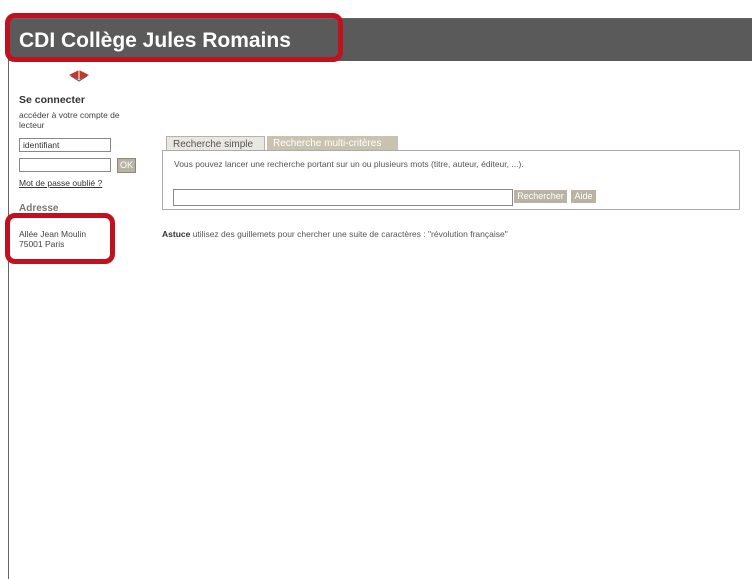  Describe the element at coordinates (69, 120) in the screenshot. I see `login-subtitle: accéder à votre compte de lecteur` at that location.